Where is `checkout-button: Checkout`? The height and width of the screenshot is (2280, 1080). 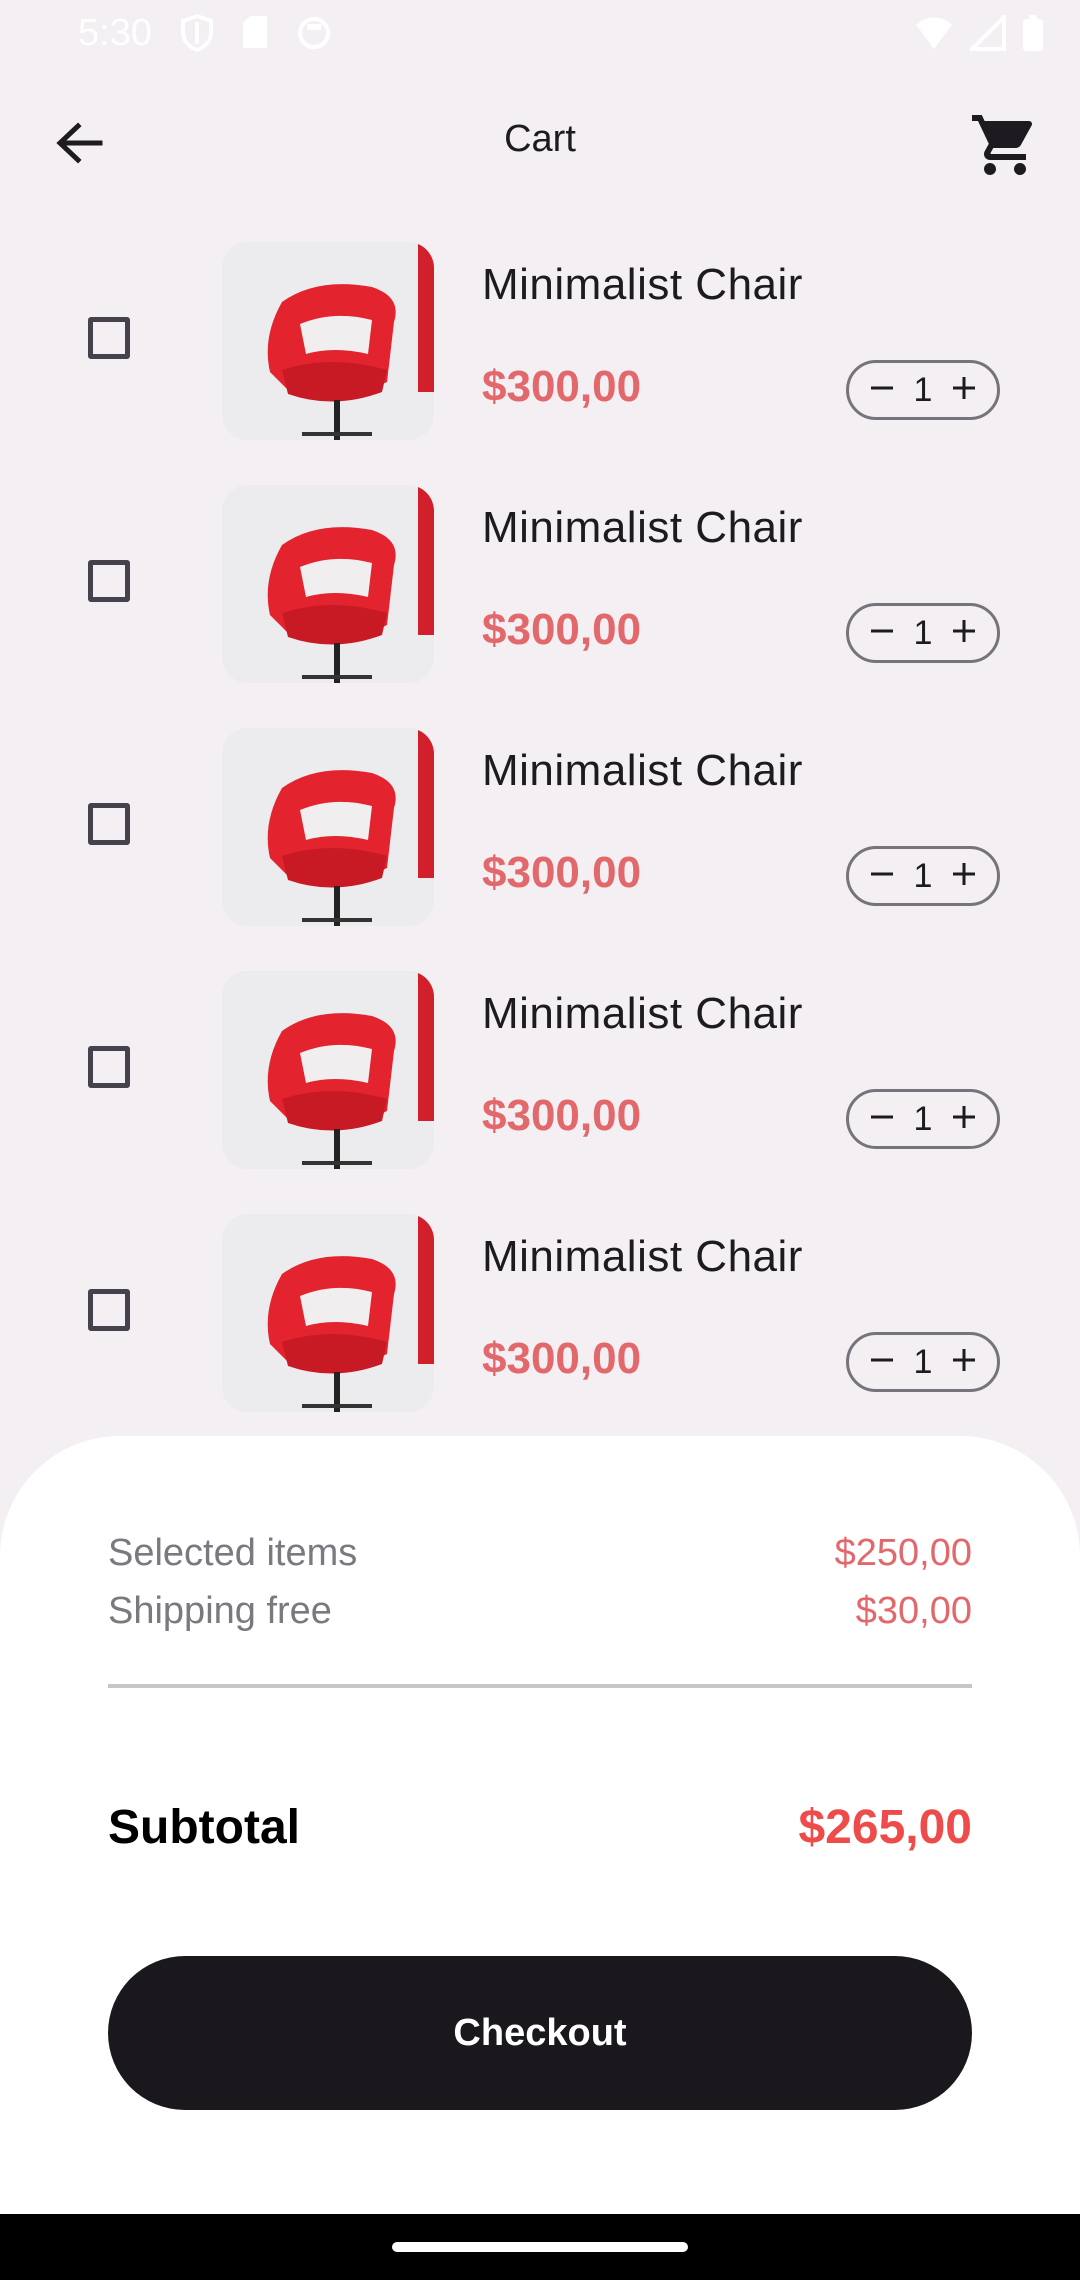
checkout-button: Checkout is located at coordinates (540, 2033).